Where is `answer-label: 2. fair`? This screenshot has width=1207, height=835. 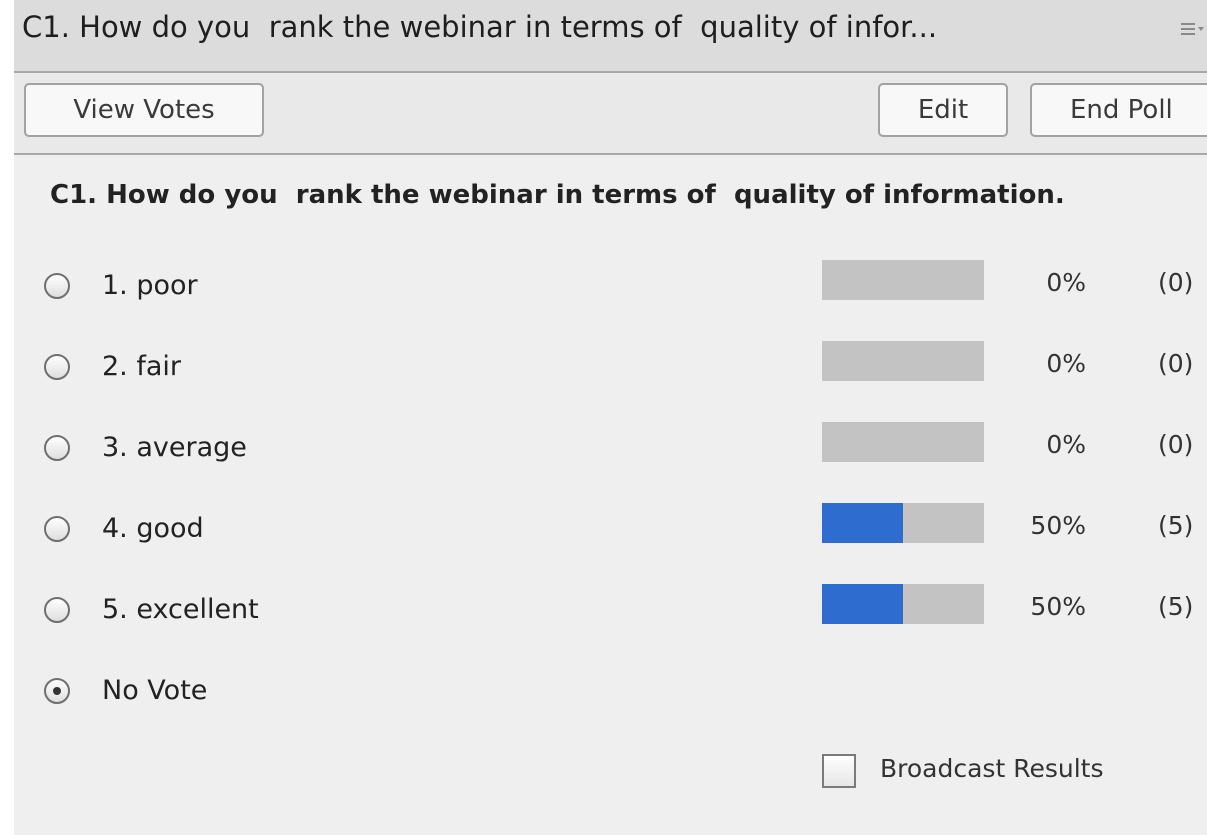
answer-label: 2. fair is located at coordinates (141, 366).